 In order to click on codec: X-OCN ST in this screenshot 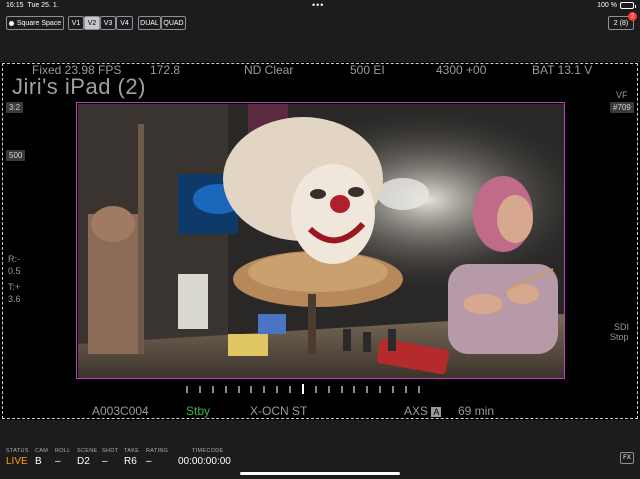, I will do `click(279, 411)`.